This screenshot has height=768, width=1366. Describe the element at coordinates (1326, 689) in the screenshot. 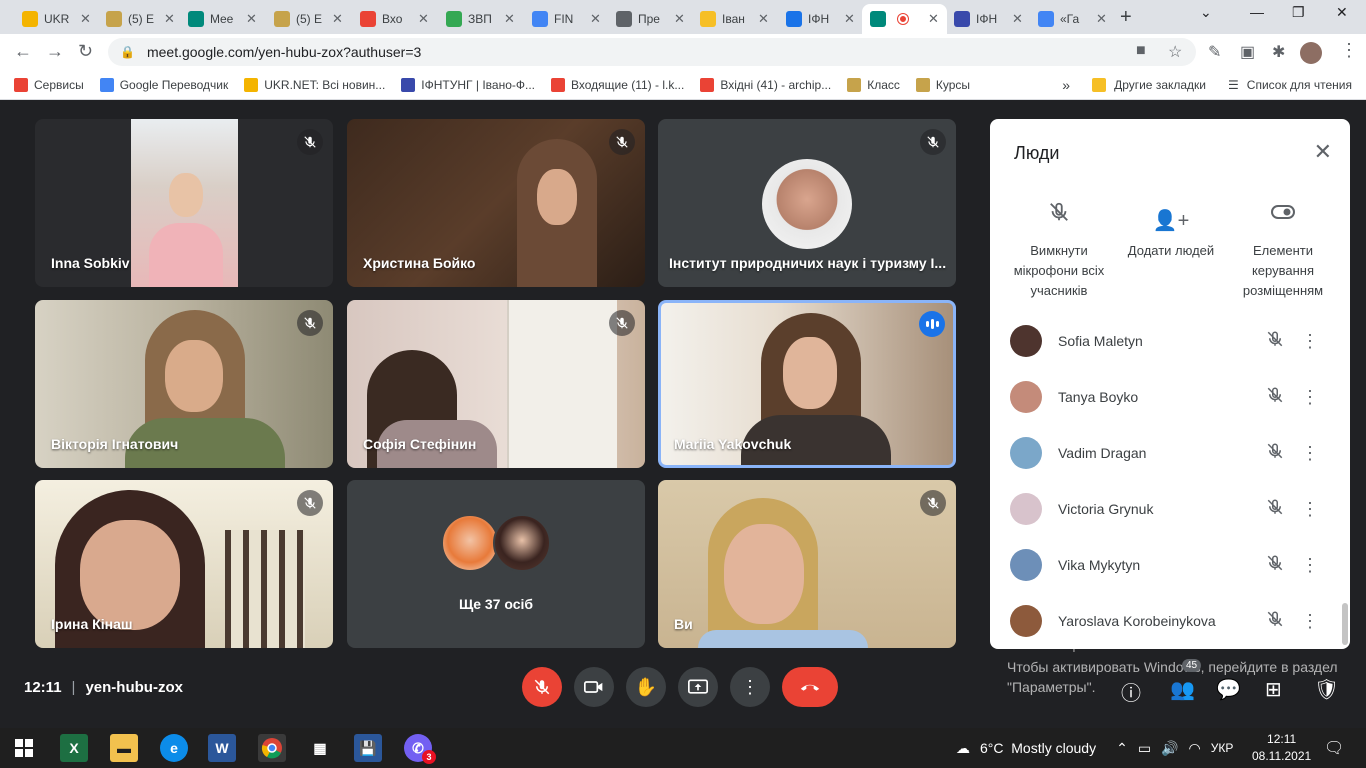

I see `host-controls-icon: 🛡` at that location.